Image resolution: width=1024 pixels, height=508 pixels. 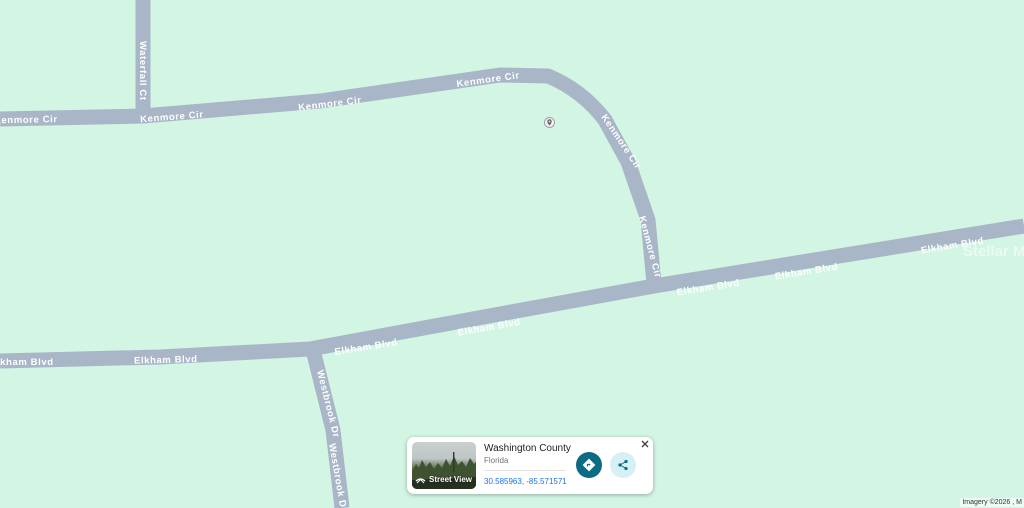 What do you see at coordinates (527, 448) in the screenshot?
I see `place-title: Washington County` at bounding box center [527, 448].